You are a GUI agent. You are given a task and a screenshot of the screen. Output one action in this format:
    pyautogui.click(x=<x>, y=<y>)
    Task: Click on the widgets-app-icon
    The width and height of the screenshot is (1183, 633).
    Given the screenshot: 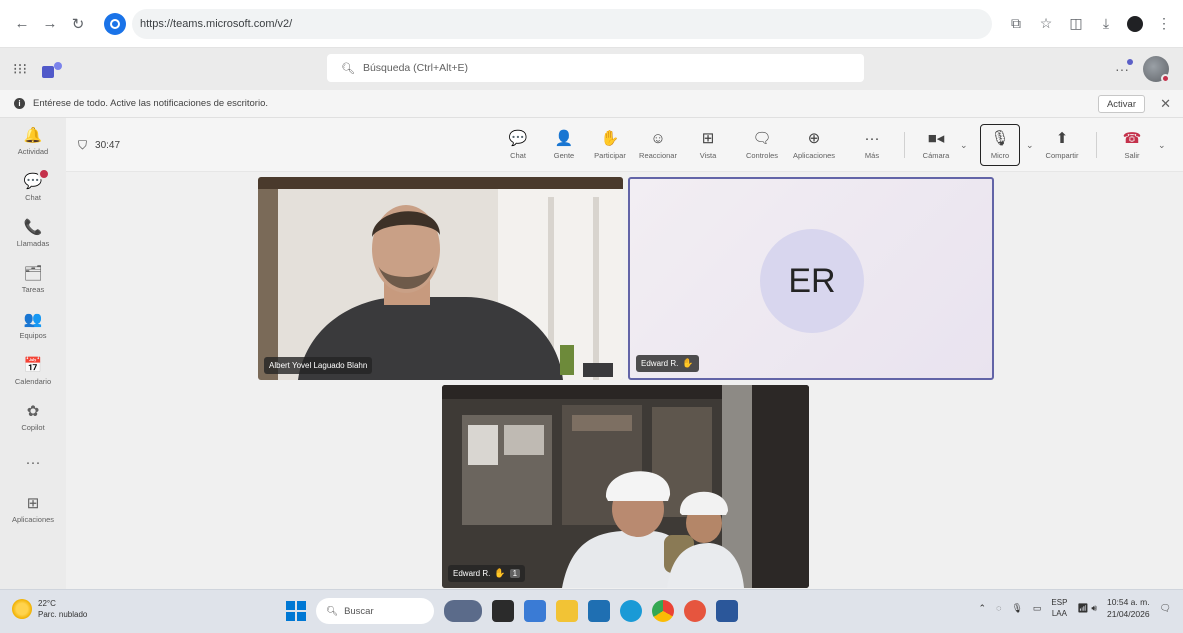 What is the action you would take?
    pyautogui.click(x=463, y=611)
    